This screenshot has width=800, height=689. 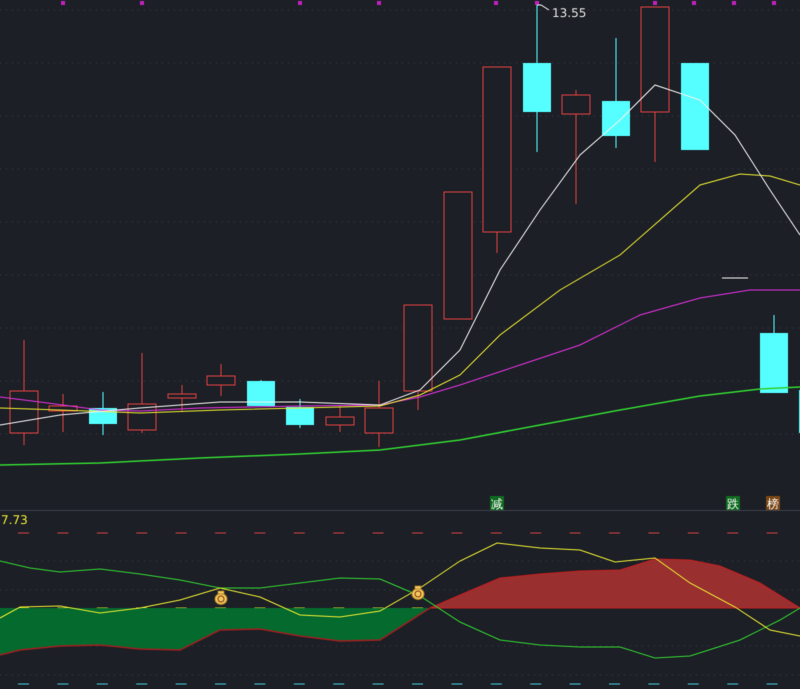 What do you see at coordinates (569, 13) in the screenshot?
I see `high-price-label: 13.55` at bounding box center [569, 13].